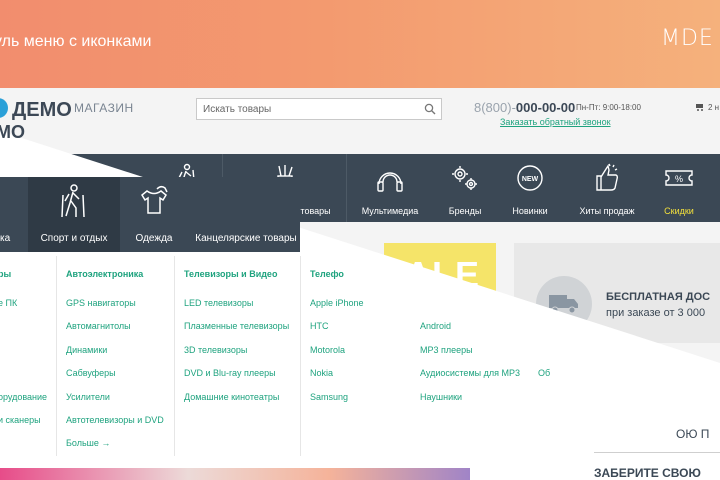  I want to click on nav-item-brands: Бренды, so click(465, 188).